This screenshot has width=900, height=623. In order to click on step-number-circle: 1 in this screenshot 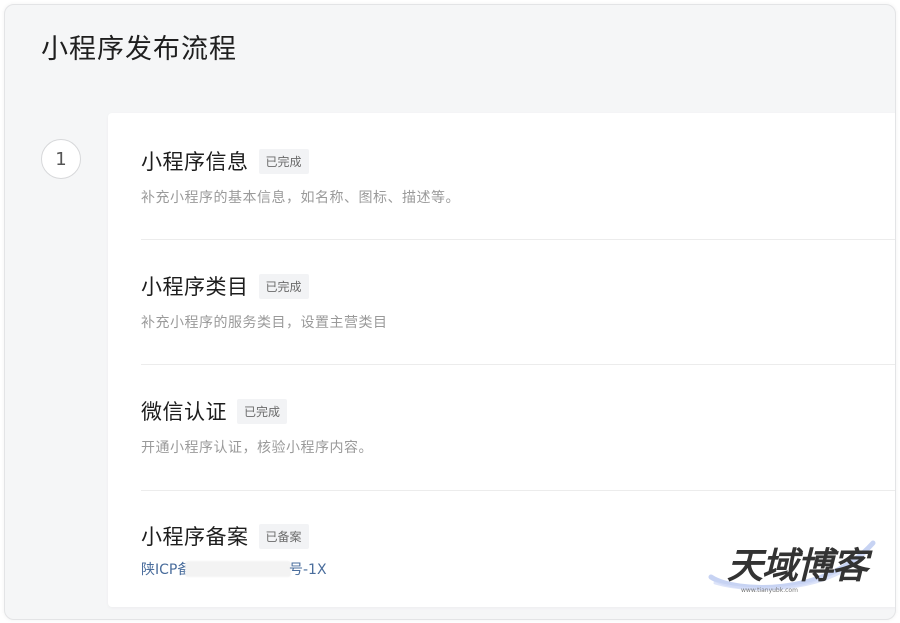, I will do `click(61, 159)`.